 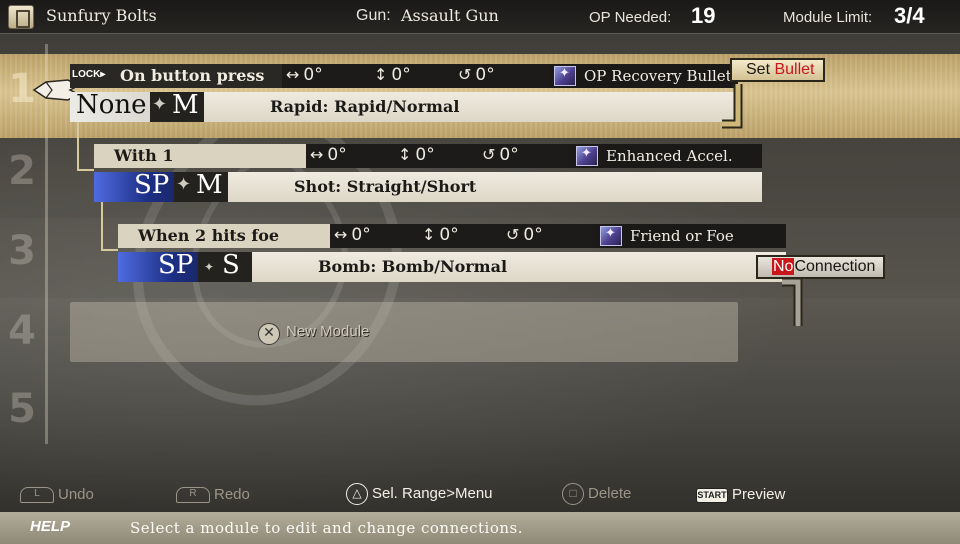 I want to click on r-button-icon: R, so click(x=193, y=495).